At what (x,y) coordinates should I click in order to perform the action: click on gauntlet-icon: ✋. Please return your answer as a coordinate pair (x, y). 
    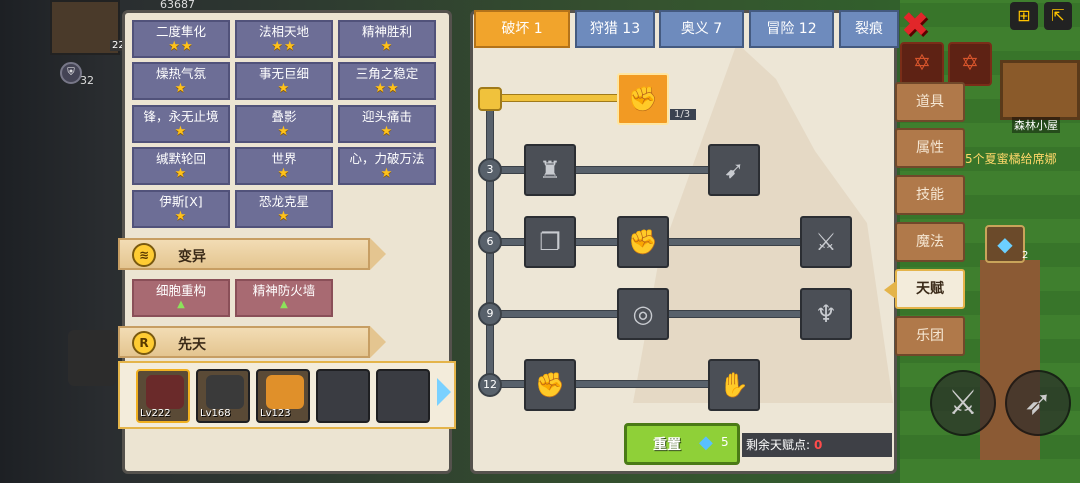
    Looking at the image, I should click on (734, 385).